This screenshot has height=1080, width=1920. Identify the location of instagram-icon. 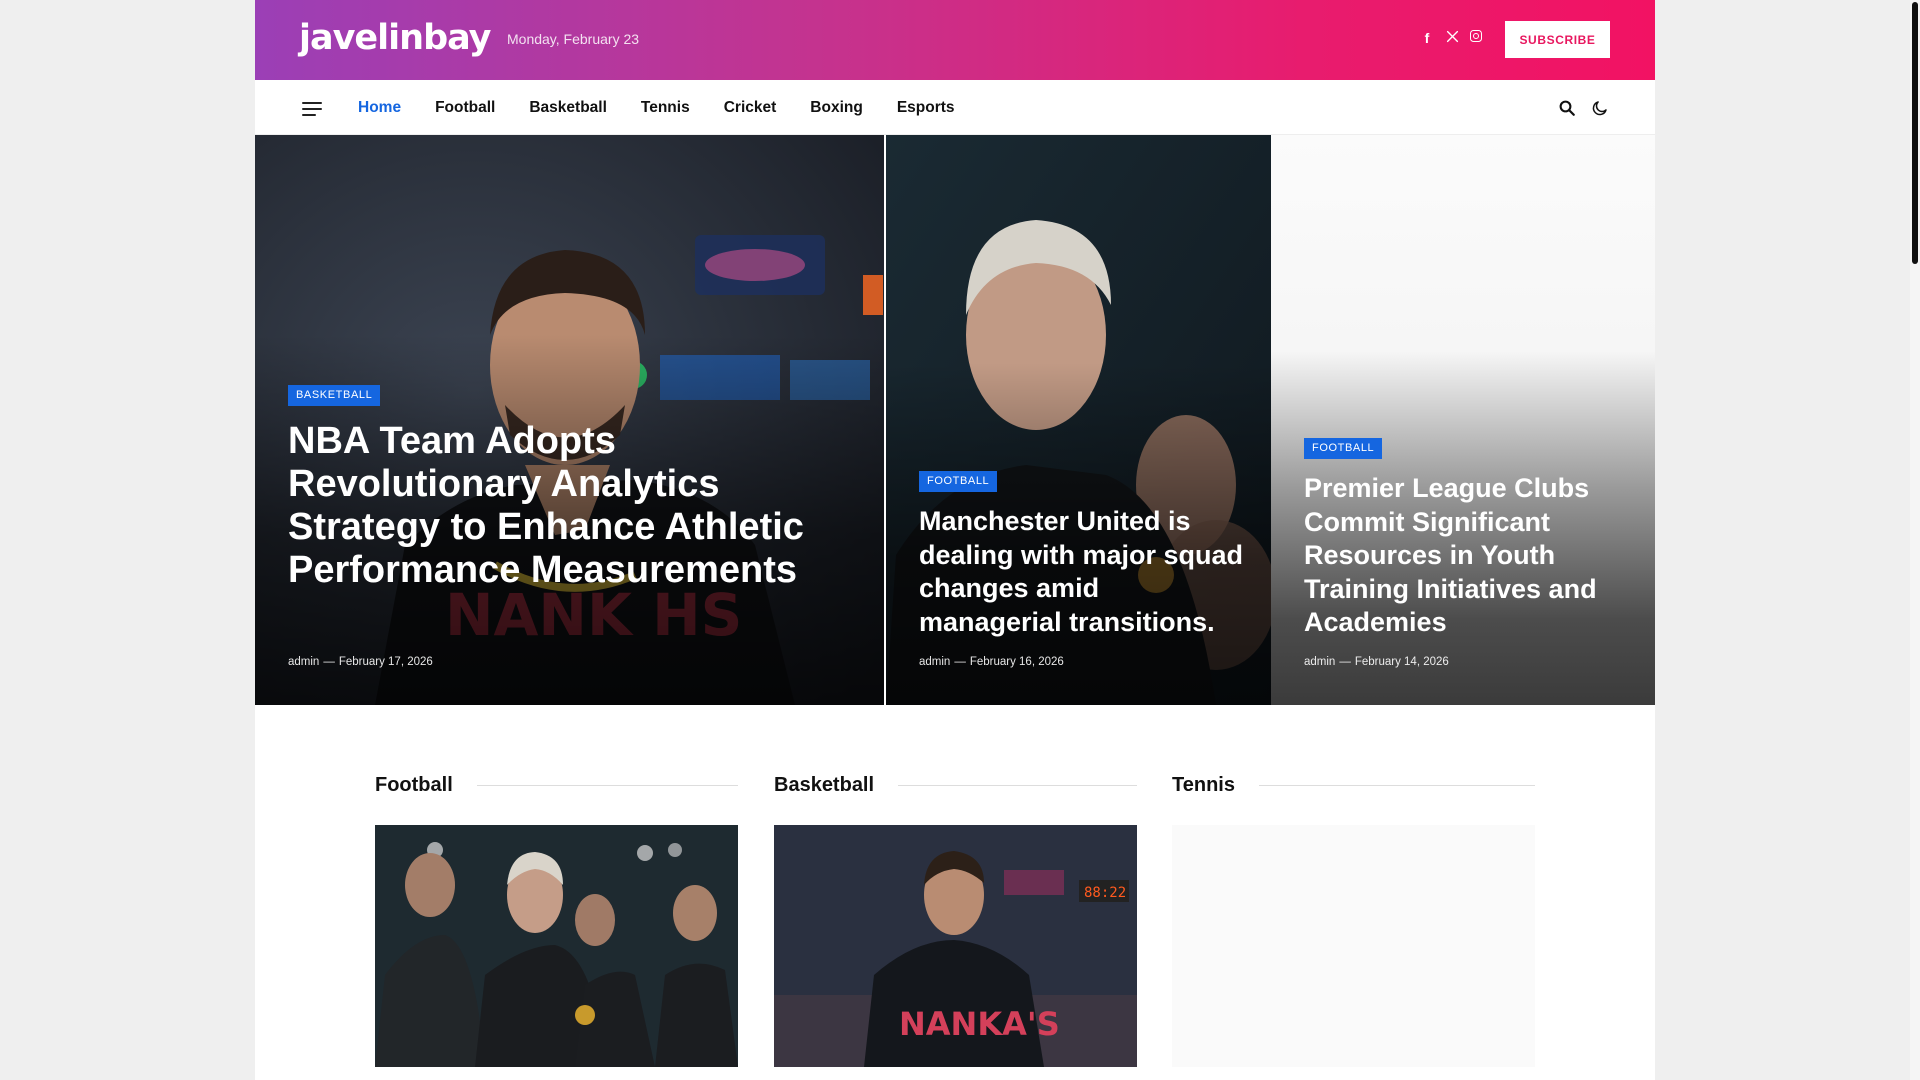
(1476, 36).